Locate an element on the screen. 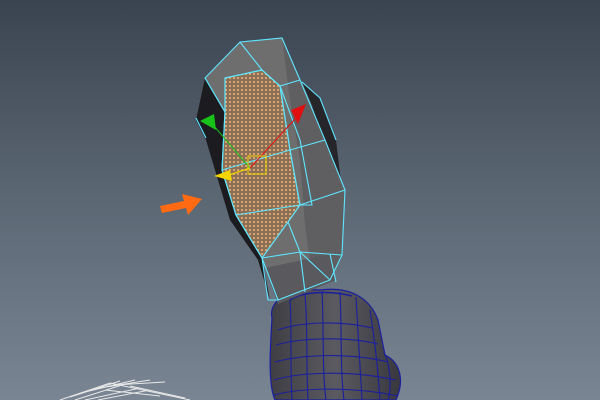  orange-arrow-icon is located at coordinates (181, 204).